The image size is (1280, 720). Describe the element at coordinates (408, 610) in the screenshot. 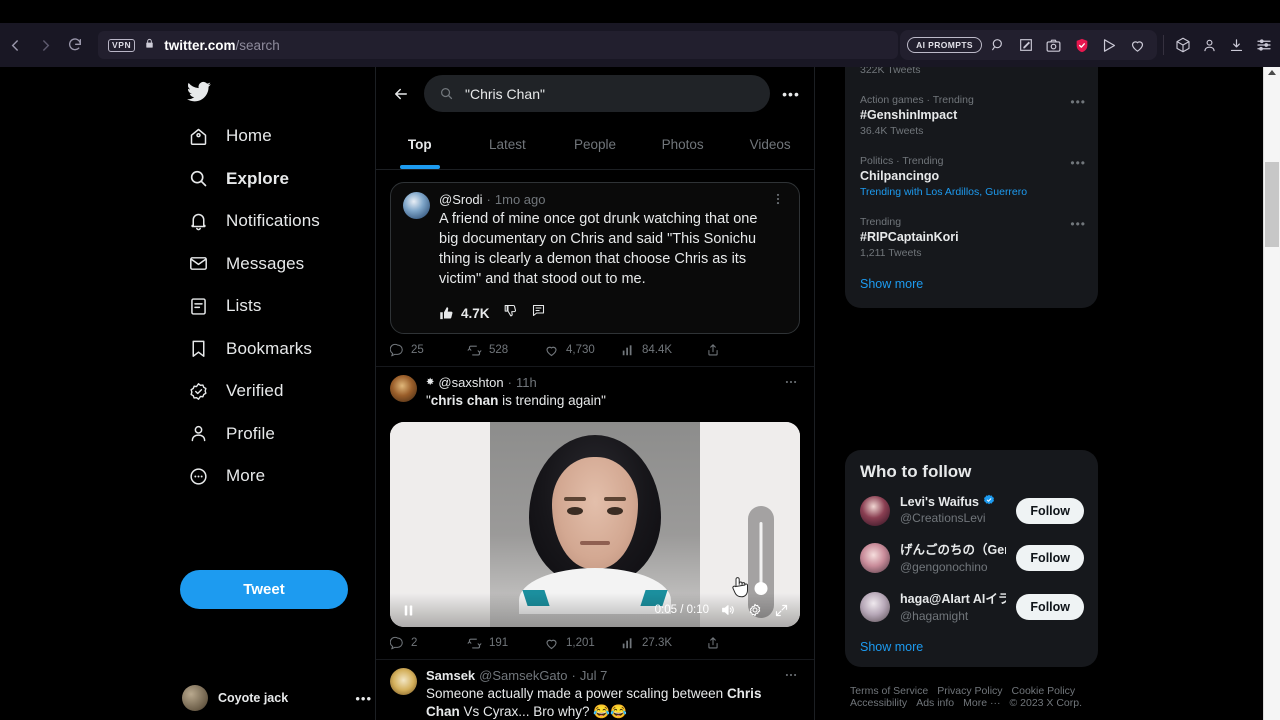

I see `pause-icon` at that location.